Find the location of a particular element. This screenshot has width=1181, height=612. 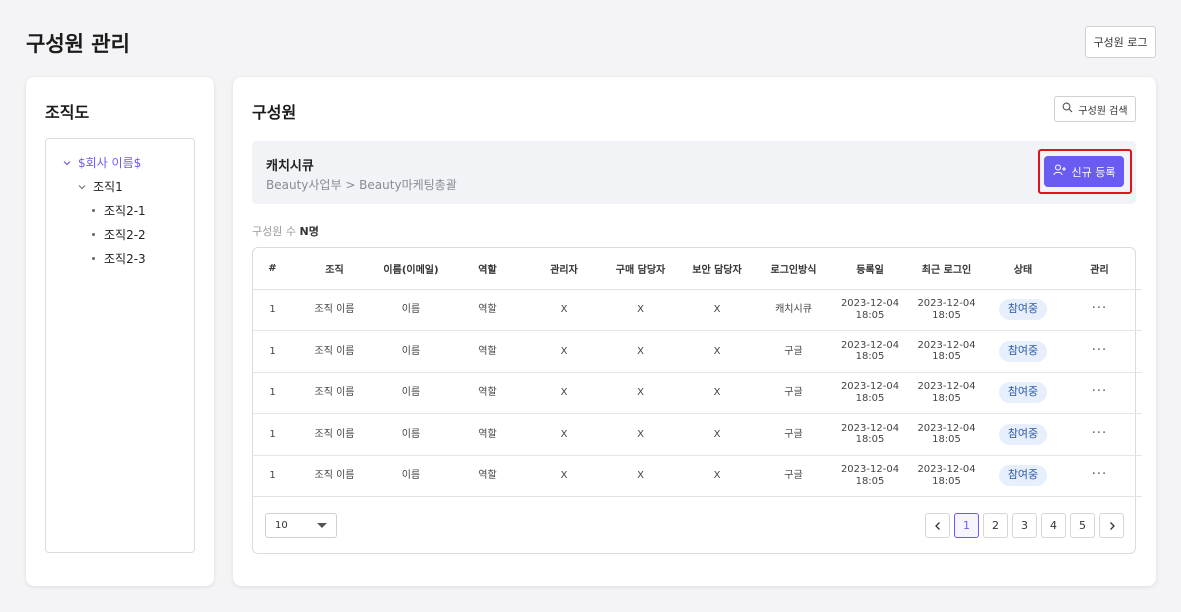

next-page-button is located at coordinates (1111, 525).